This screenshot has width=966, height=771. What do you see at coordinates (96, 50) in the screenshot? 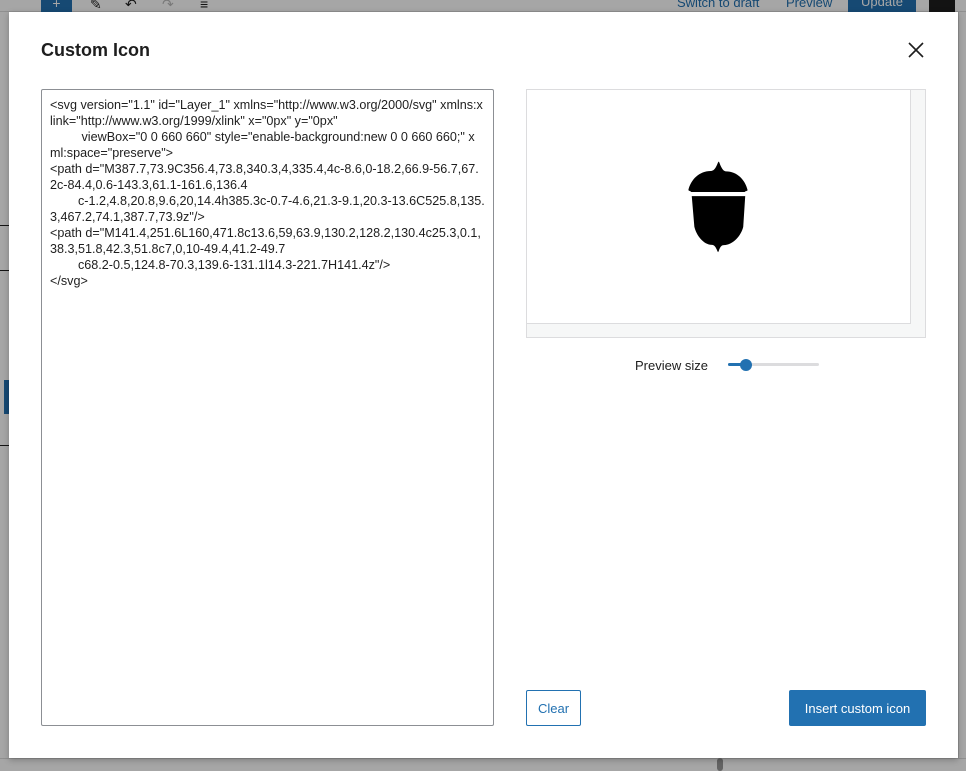
I see `modal-title: Custom Icon` at bounding box center [96, 50].